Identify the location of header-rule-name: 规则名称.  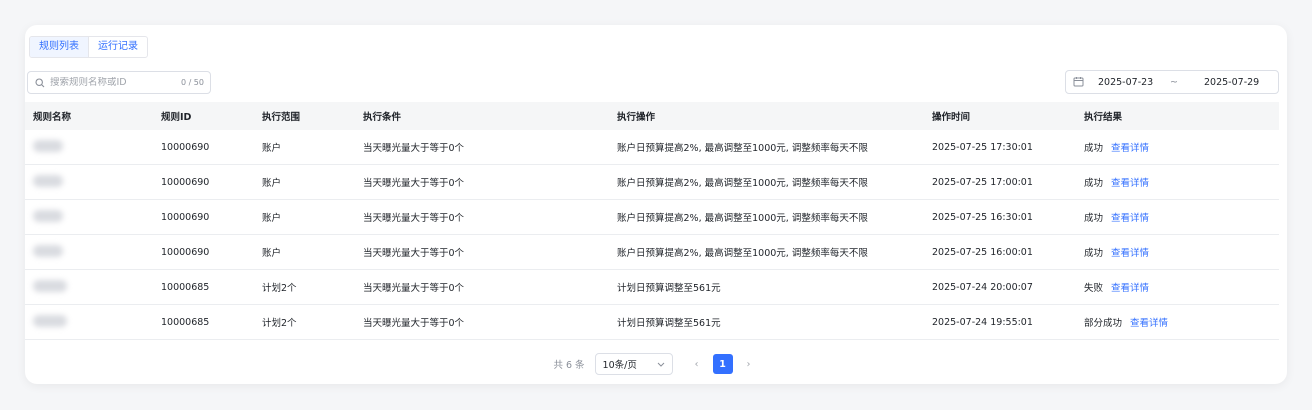
(52, 117).